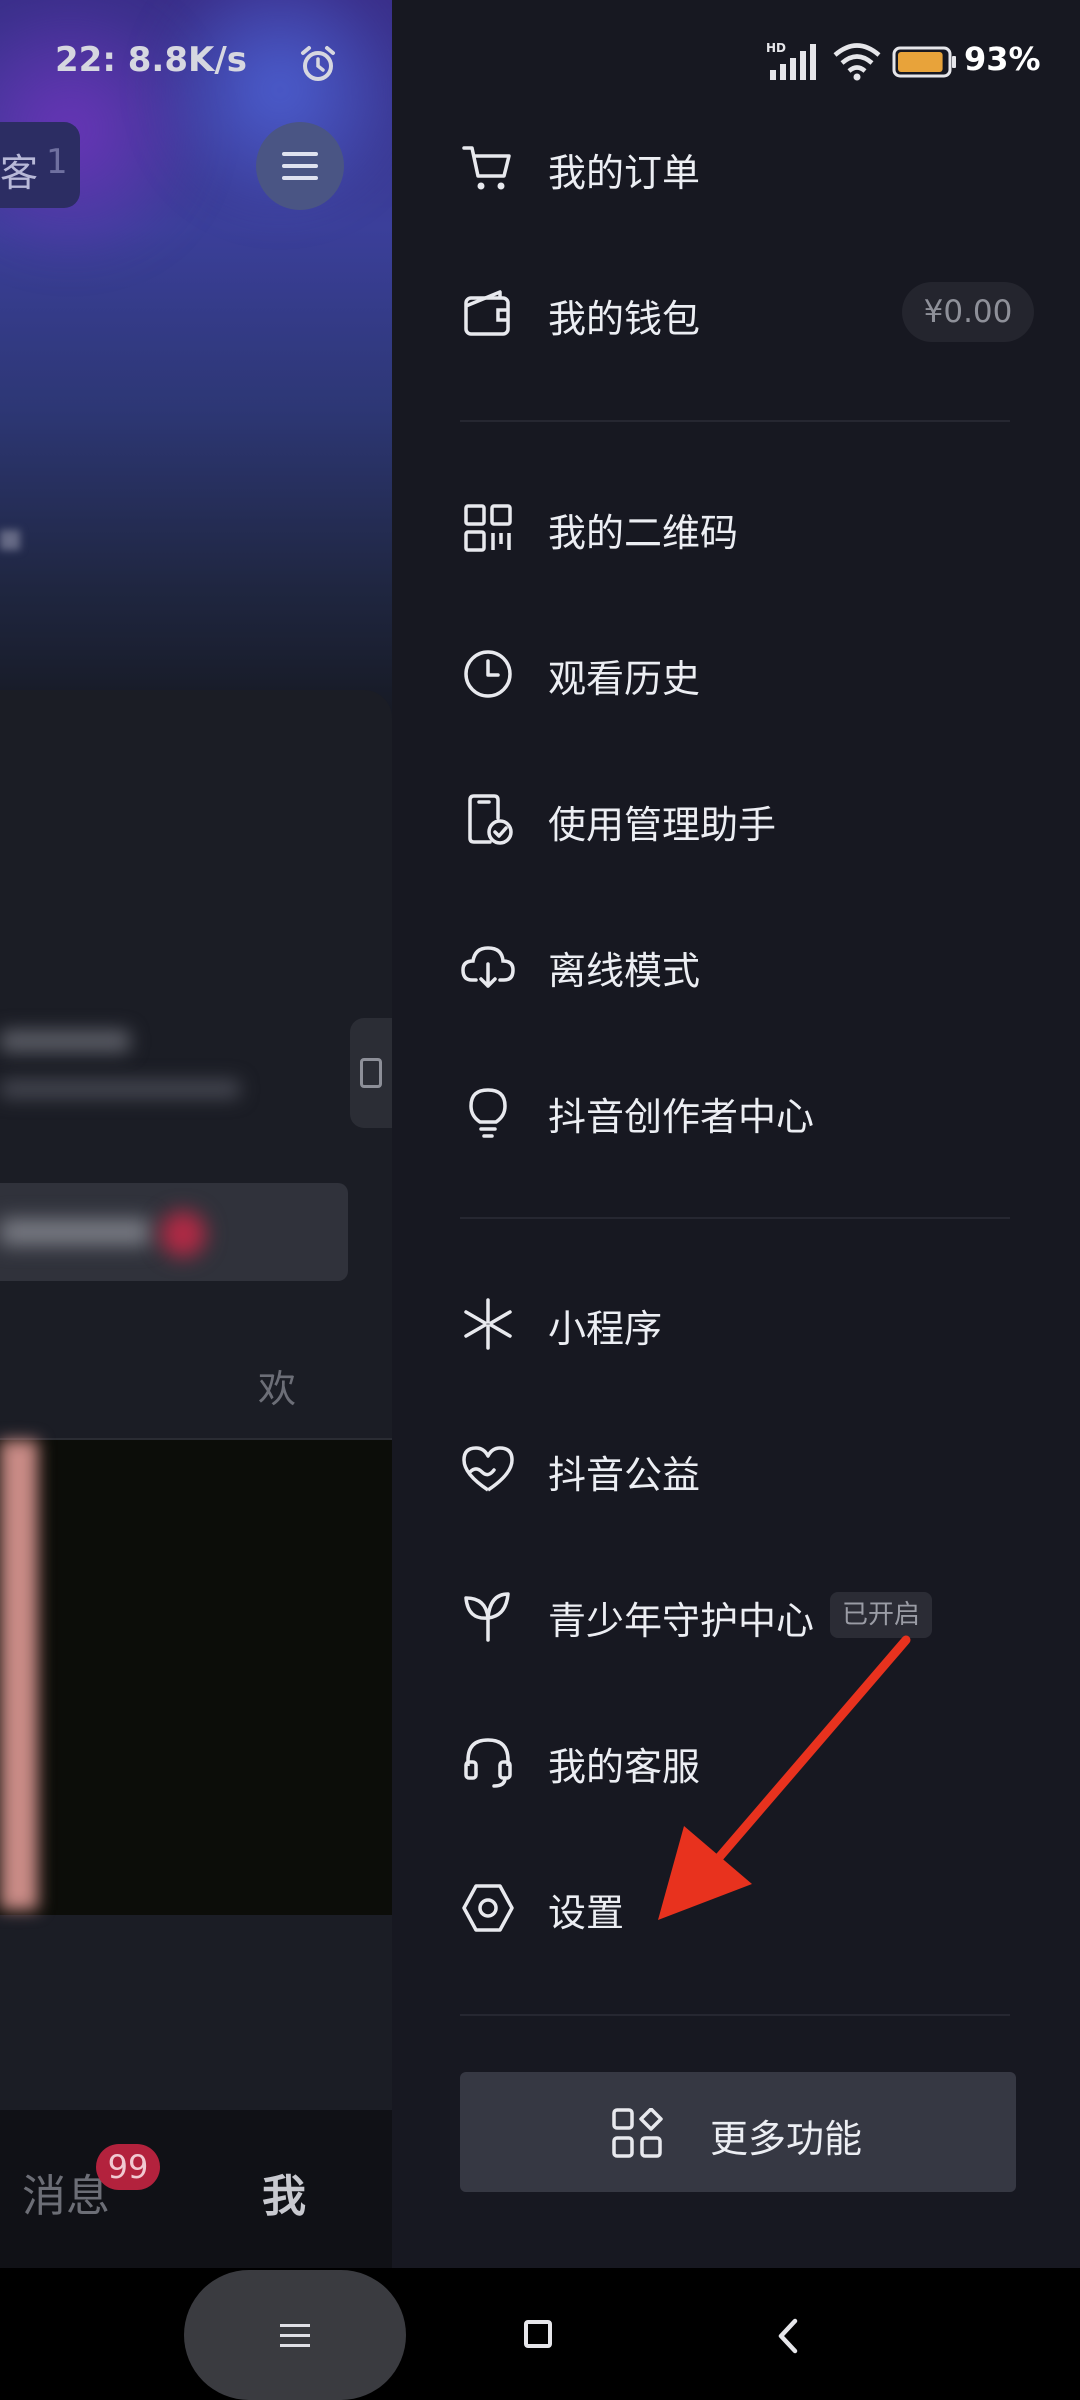 This screenshot has height=2400, width=1080. I want to click on nav-me: 我, so click(284, 2192).